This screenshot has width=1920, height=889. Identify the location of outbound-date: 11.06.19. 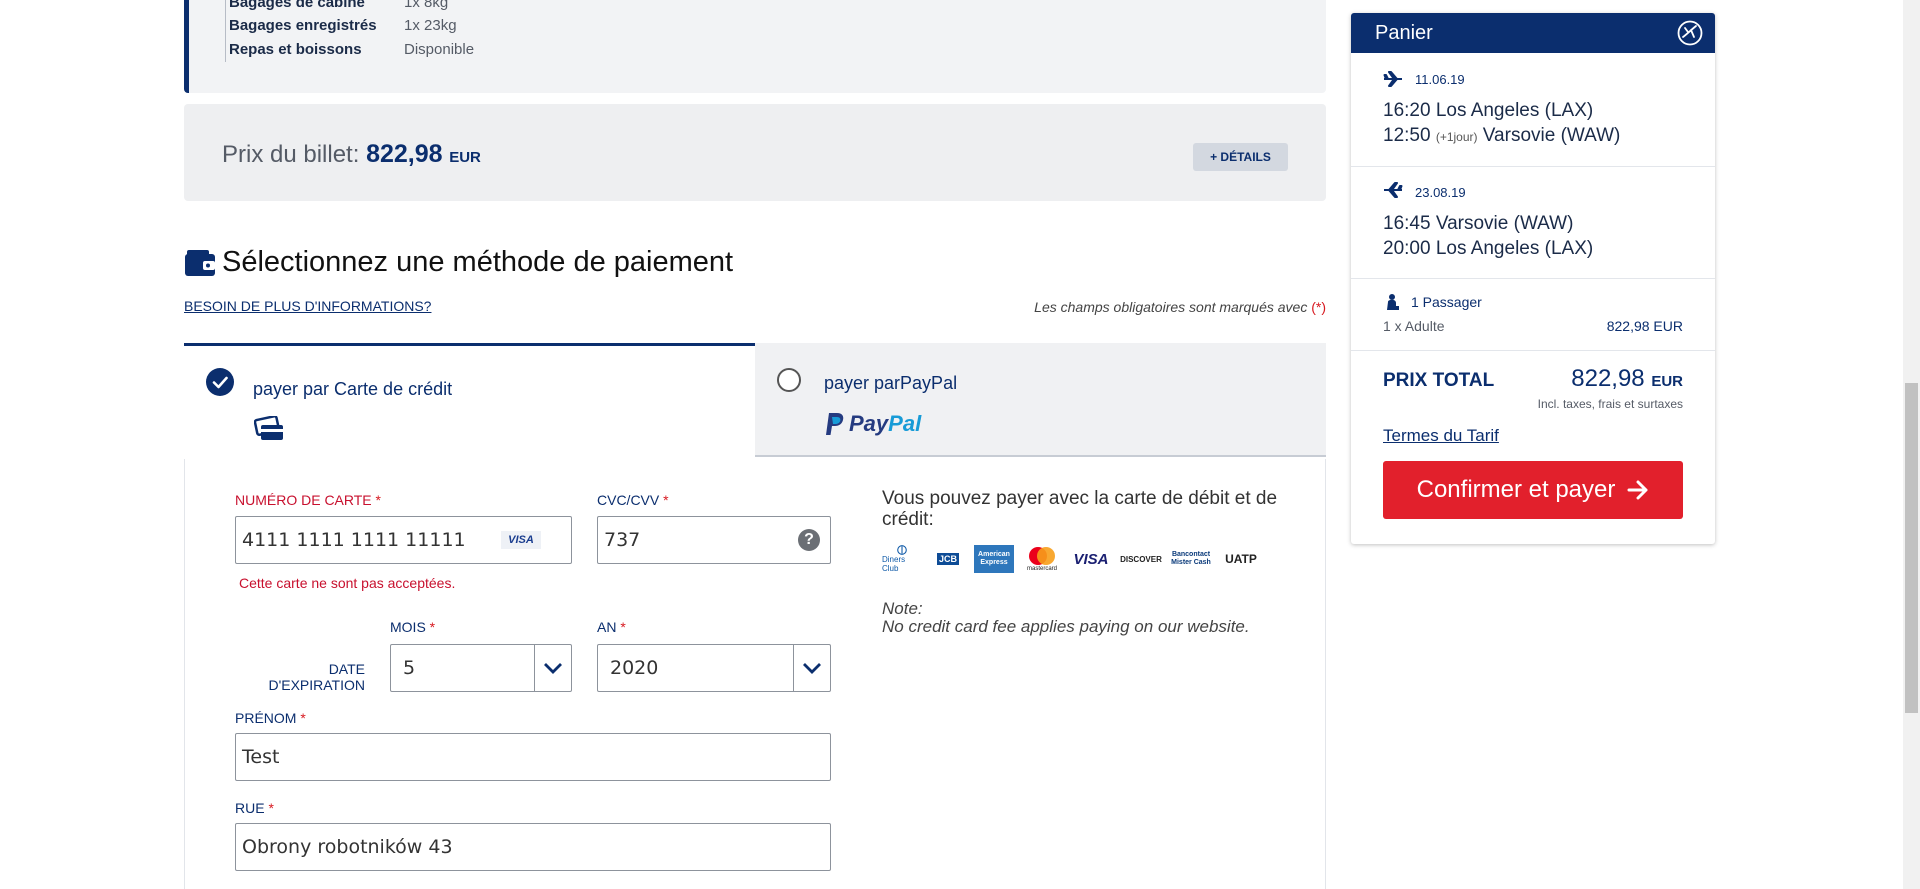
(1440, 79).